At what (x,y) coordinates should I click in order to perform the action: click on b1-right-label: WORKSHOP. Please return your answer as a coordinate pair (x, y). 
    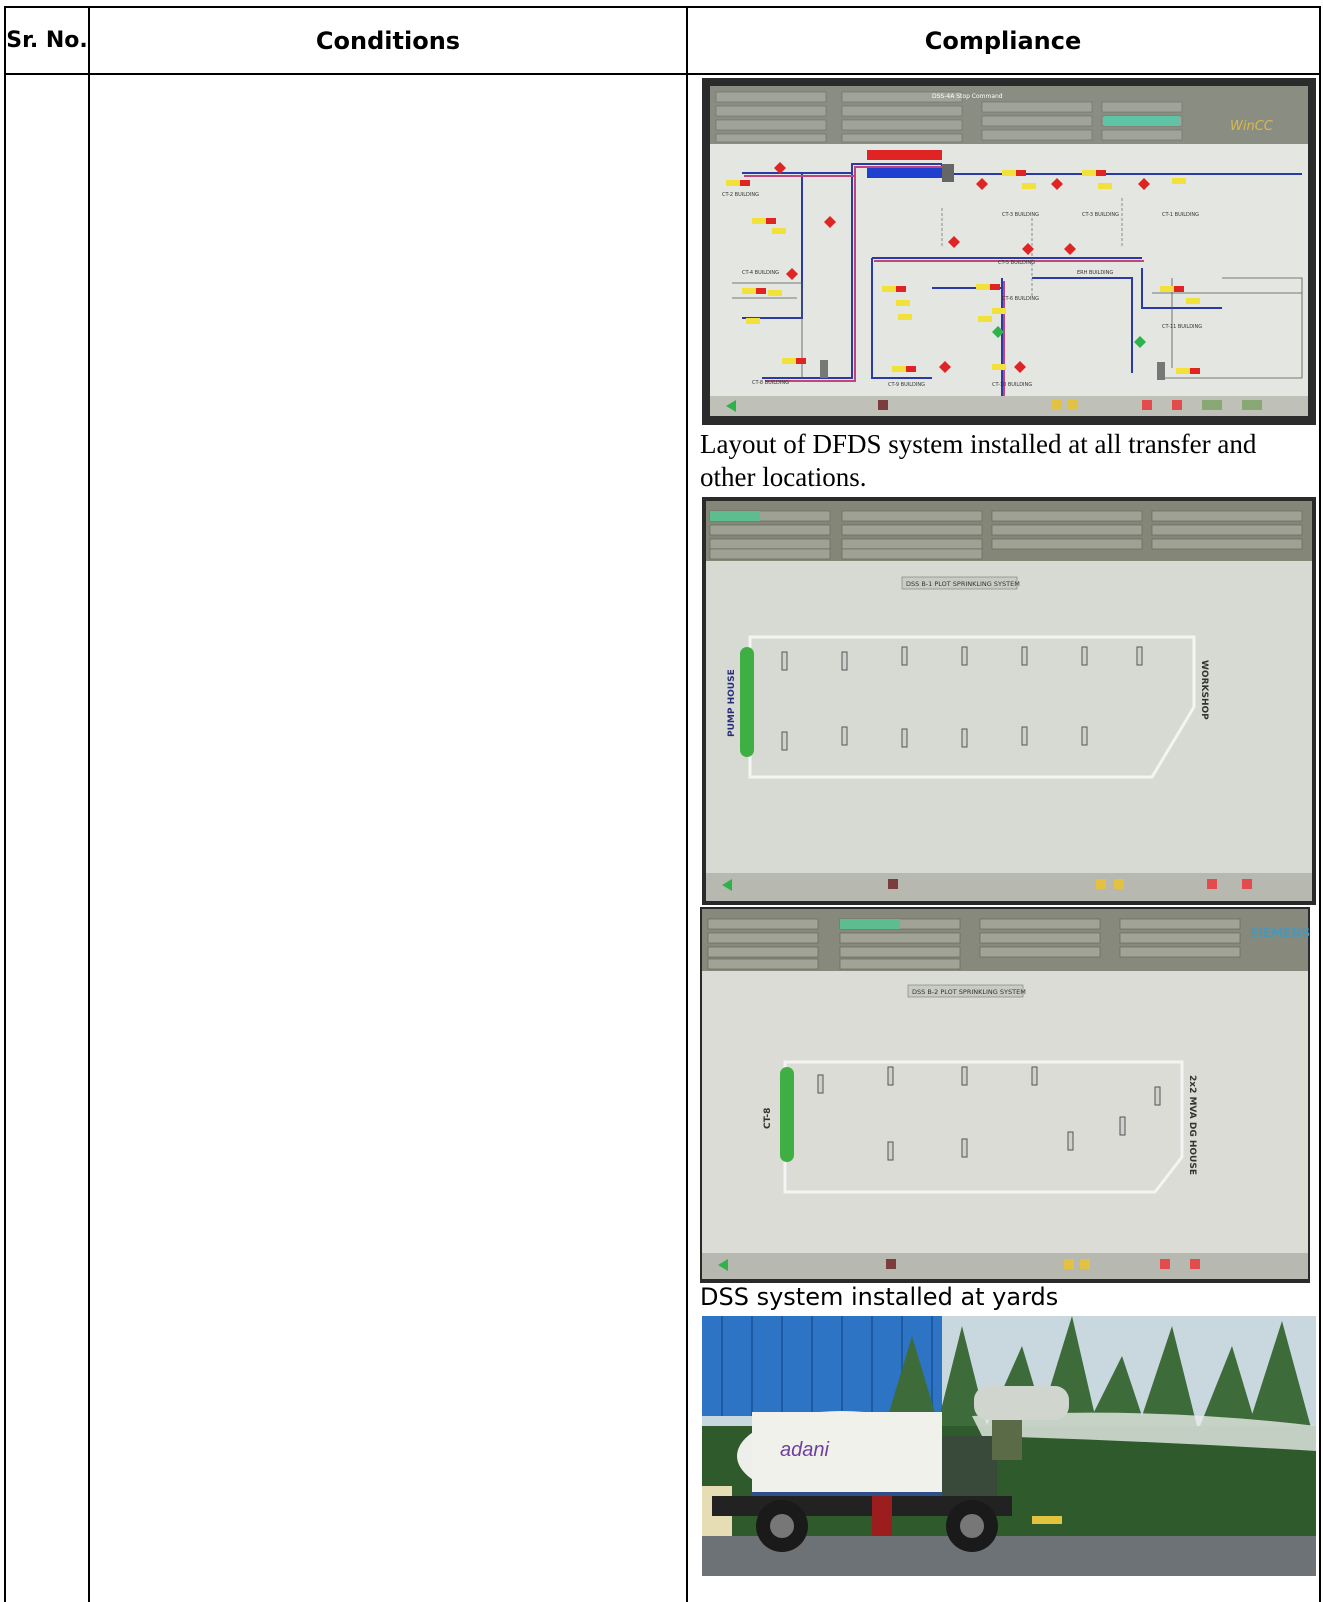
    Looking at the image, I should click on (1204, 690).